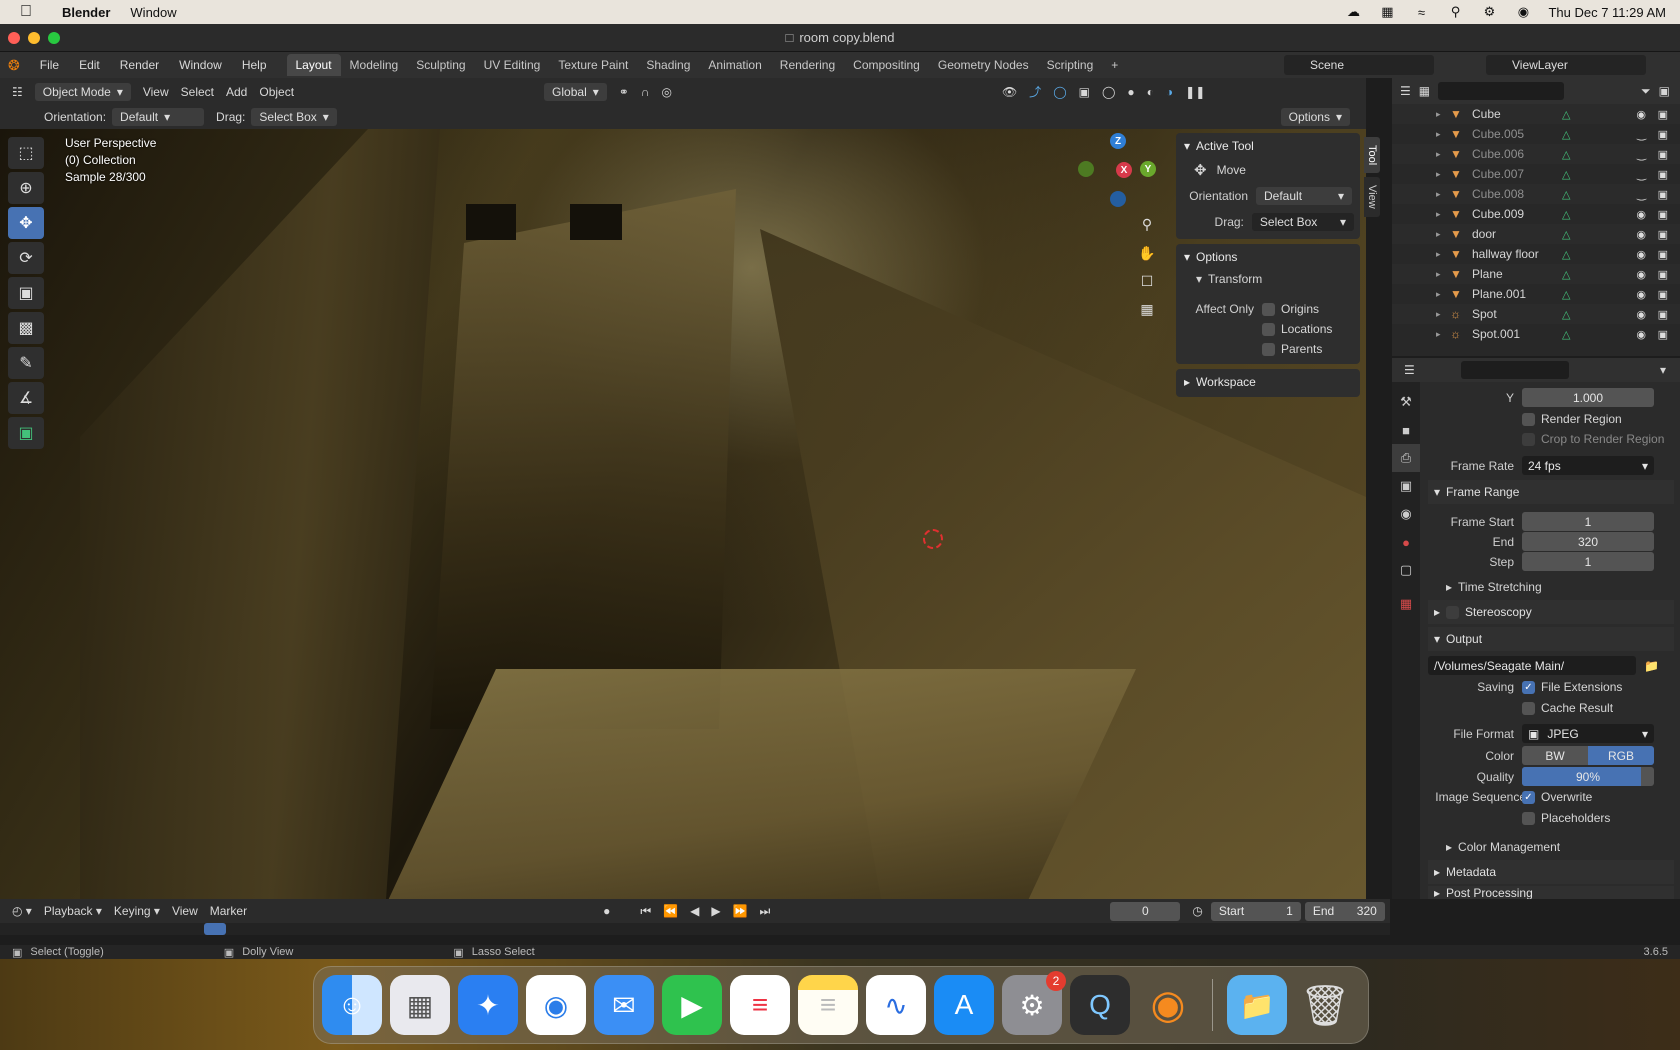 This screenshot has height=1050, width=1680. Describe the element at coordinates (1588, 541) in the screenshot. I see `frame-end-field: 320` at that location.